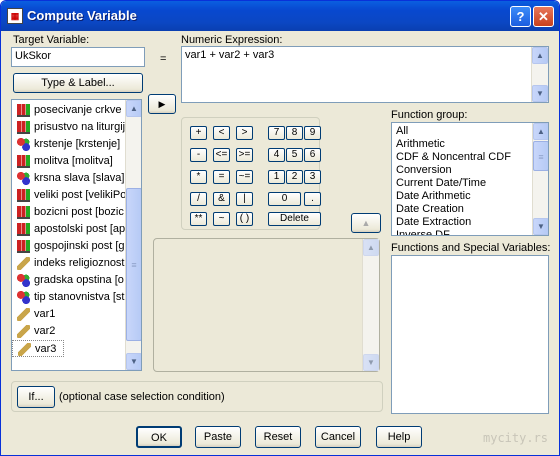 This screenshot has width=560, height=456. I want to click on fg-scroll-thumb: ≡, so click(540, 156).